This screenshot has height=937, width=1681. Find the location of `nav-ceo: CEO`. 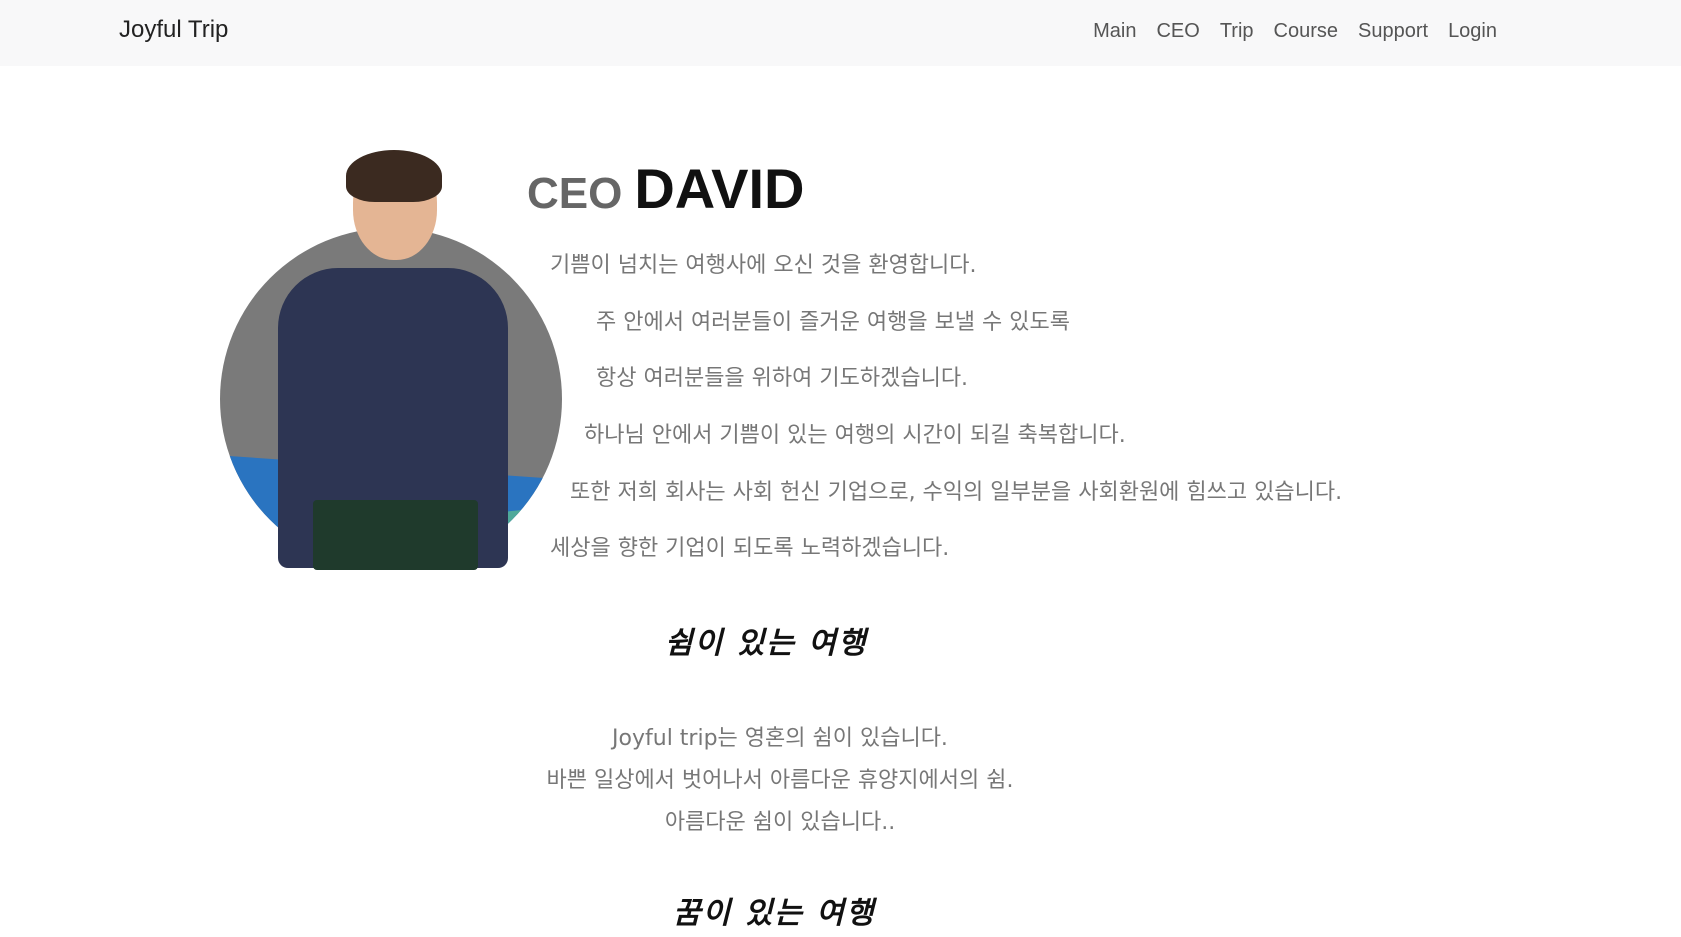

nav-ceo: CEO is located at coordinates (1177, 31).